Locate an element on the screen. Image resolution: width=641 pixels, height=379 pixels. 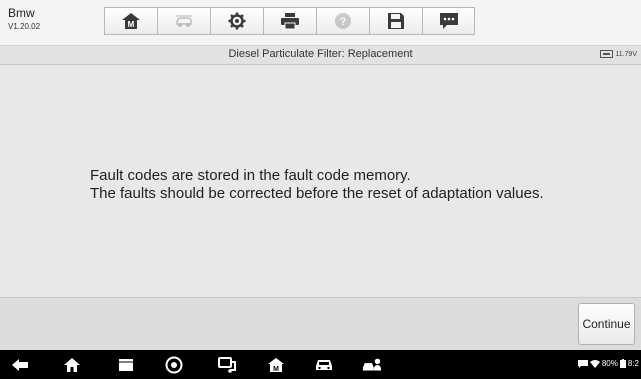
back-icon is located at coordinates (20, 365).